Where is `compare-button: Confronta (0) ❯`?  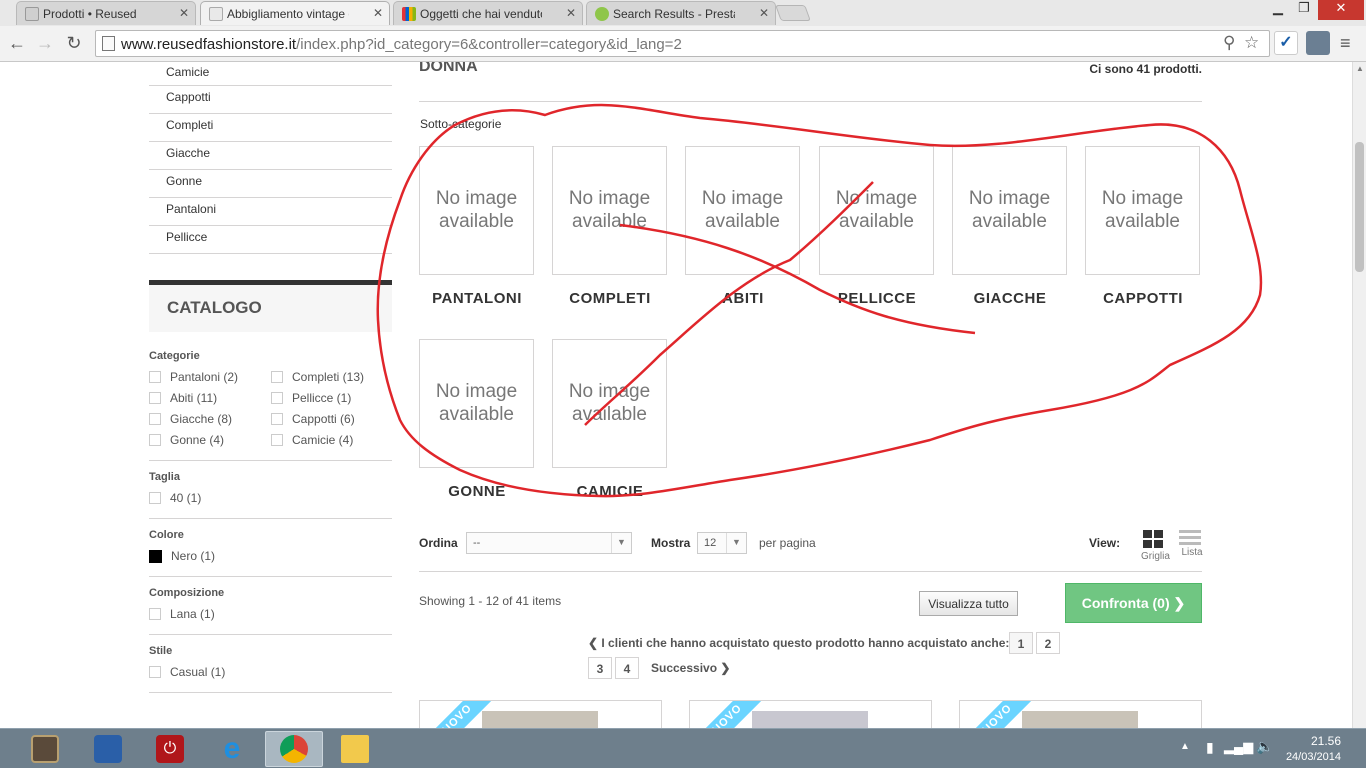 compare-button: Confronta (0) ❯ is located at coordinates (1133, 603).